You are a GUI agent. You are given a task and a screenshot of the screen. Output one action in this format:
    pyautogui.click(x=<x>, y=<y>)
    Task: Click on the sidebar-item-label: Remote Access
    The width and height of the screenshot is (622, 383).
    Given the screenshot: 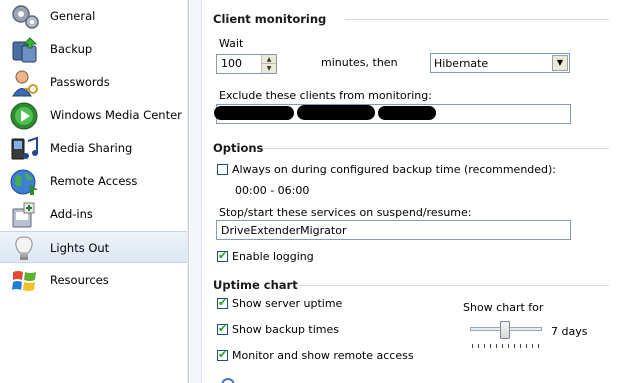 What is the action you would take?
    pyautogui.click(x=94, y=181)
    